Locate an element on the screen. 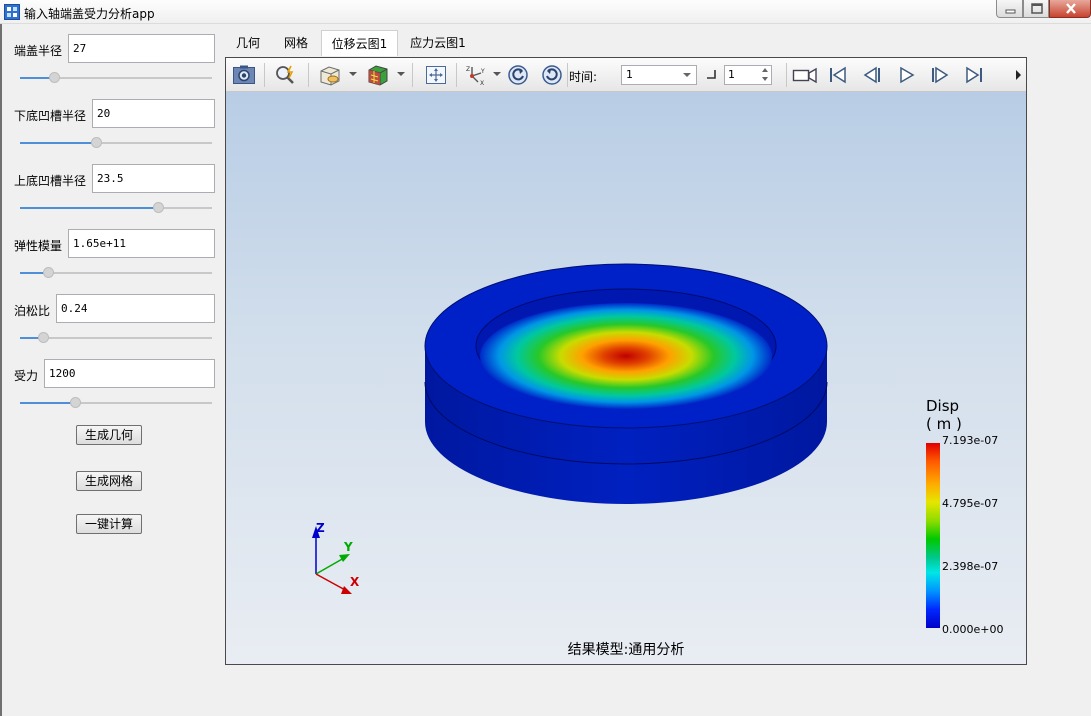 This screenshot has width=1091, height=716. axis-triad is located at coordinates (332, 560).